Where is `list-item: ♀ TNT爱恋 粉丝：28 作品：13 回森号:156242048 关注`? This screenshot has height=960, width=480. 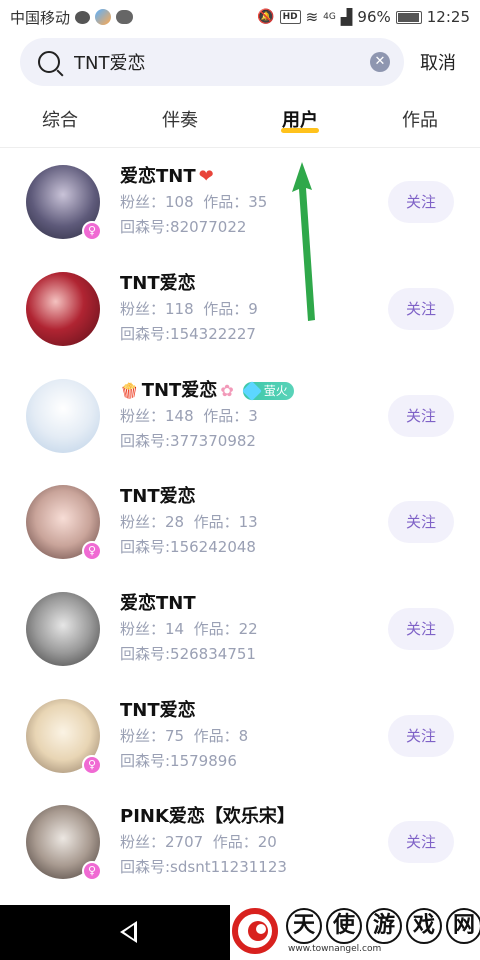
list-item: ♀ TNT爱恋 粉丝：28 作品：13 回森号:156242048 关注 is located at coordinates (240, 522).